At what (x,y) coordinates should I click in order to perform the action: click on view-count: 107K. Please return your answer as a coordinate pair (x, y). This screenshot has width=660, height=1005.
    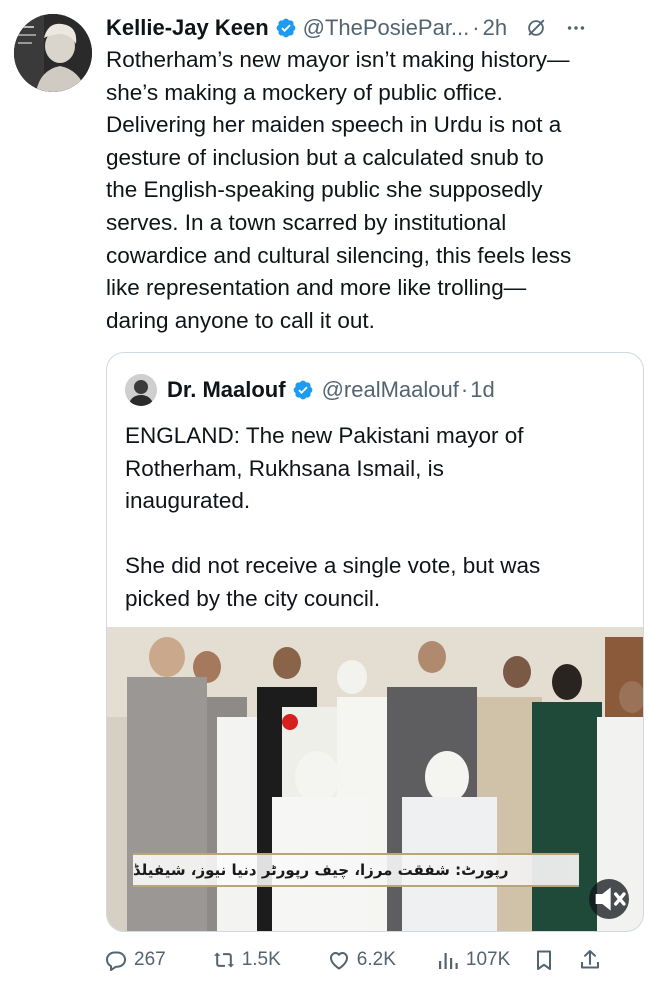
    Looking at the image, I should click on (488, 959).